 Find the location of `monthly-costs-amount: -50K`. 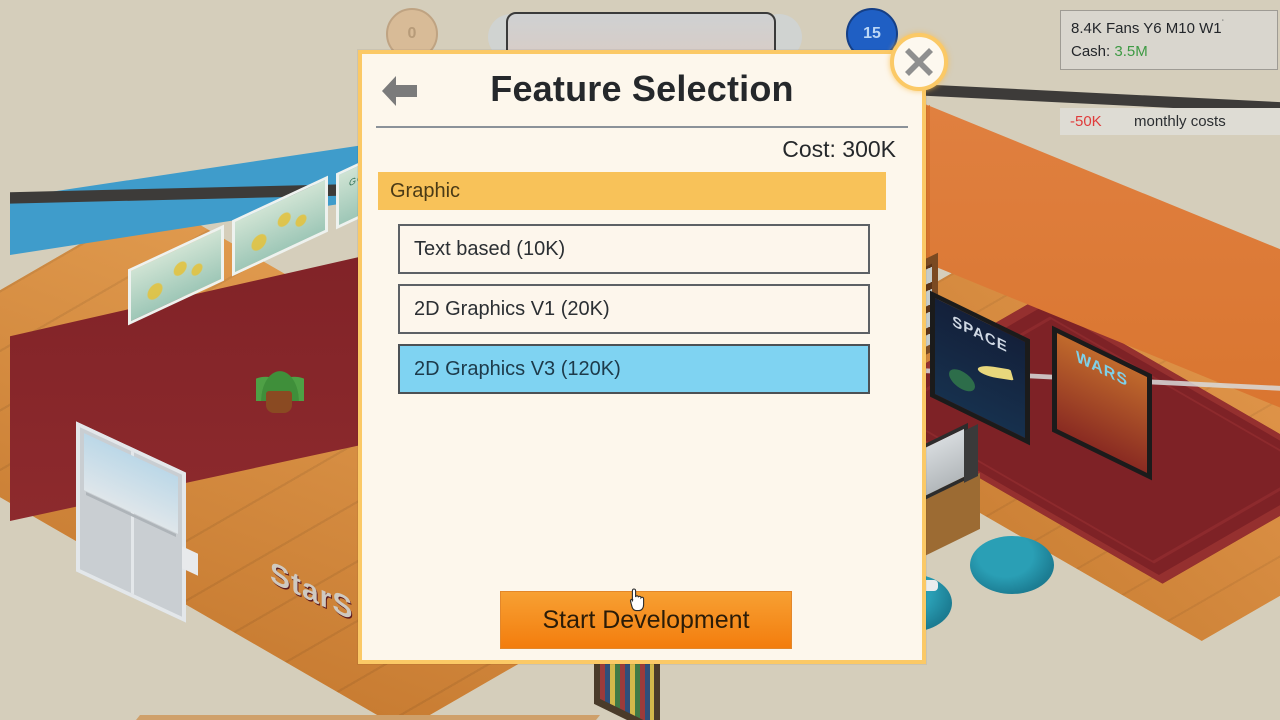

monthly-costs-amount: -50K is located at coordinates (1086, 121).